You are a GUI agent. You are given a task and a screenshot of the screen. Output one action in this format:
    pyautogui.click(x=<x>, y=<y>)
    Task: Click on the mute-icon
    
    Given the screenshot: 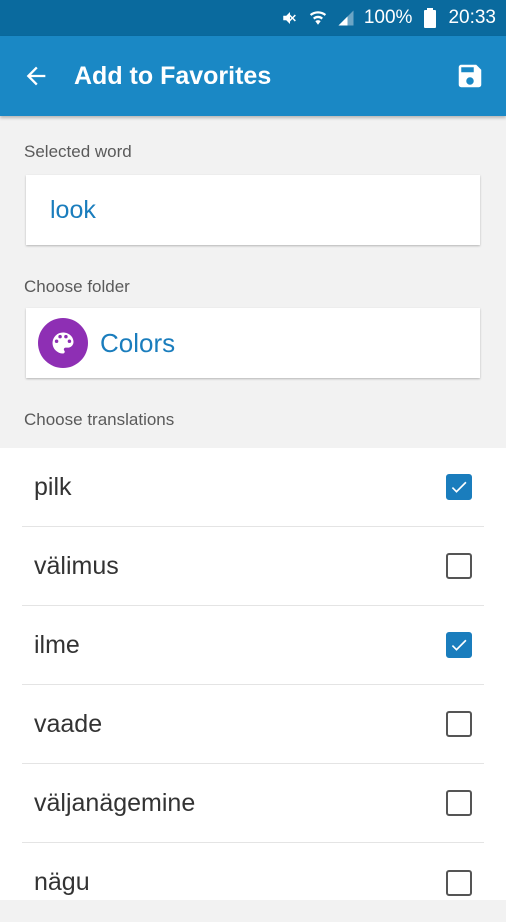 What is the action you would take?
    pyautogui.click(x=290, y=18)
    